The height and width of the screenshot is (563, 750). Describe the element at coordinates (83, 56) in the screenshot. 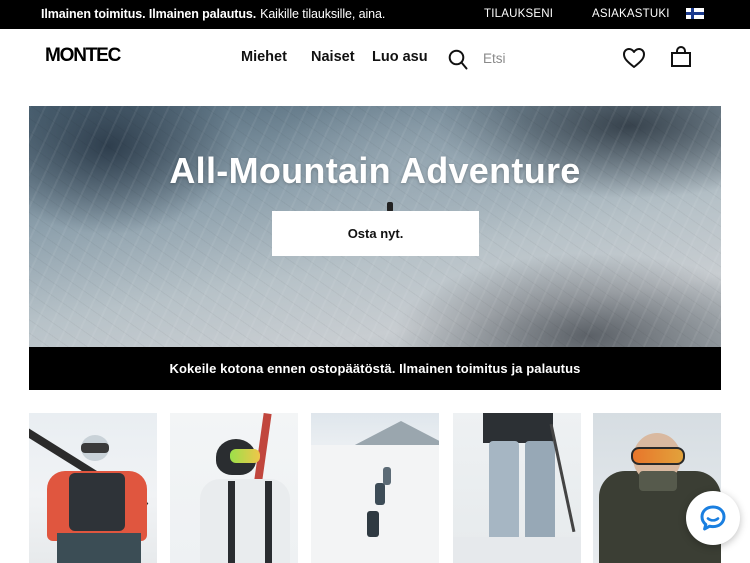

I see `montec-logo: MONTEC` at that location.